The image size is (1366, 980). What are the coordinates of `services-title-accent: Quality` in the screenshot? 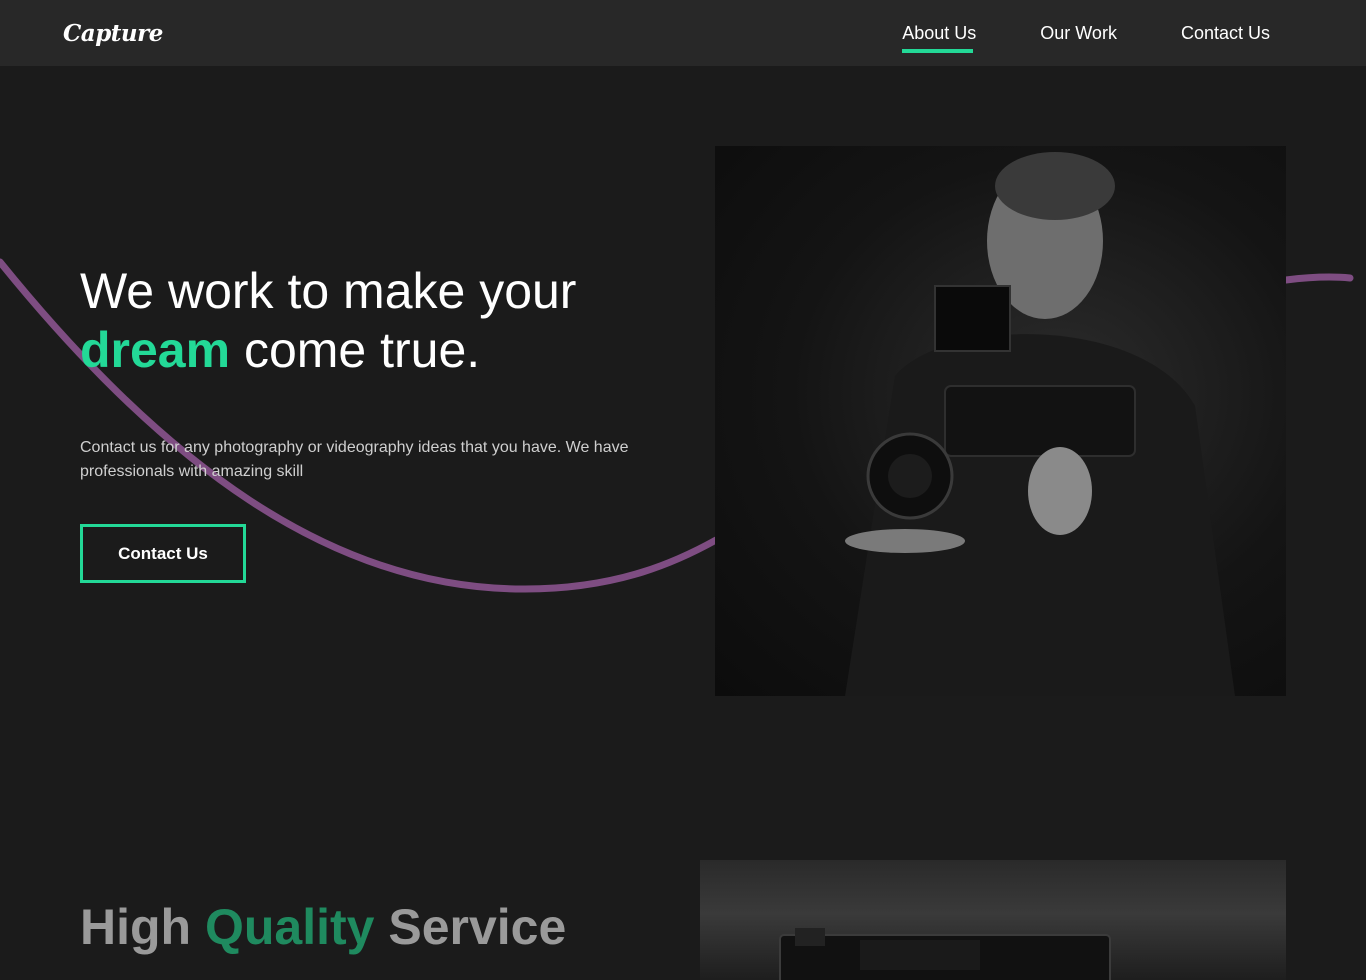 It's located at (289, 927).